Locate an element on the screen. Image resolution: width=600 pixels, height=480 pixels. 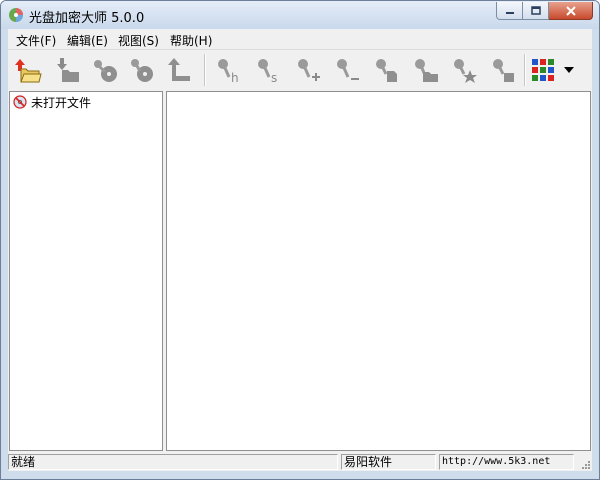
import-icon is located at coordinates (68, 70).